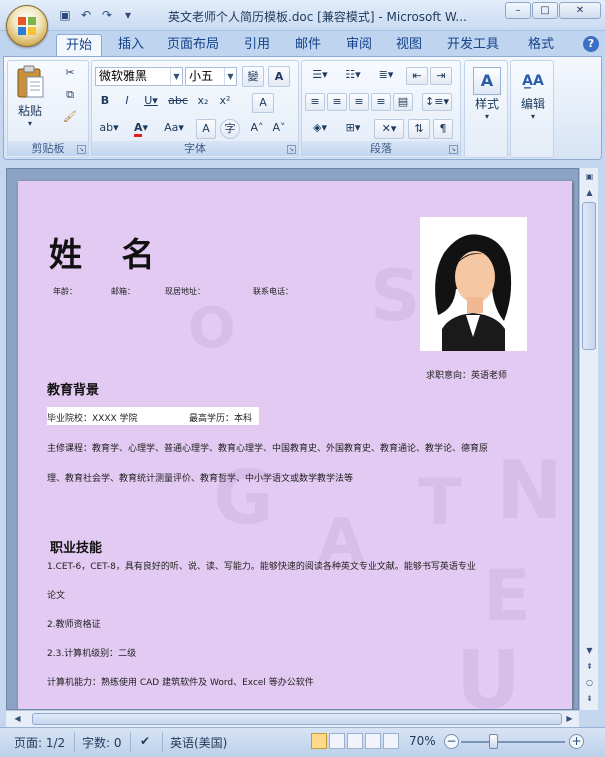 This screenshot has width=605, height=757. Describe the element at coordinates (230, 129) in the screenshot. I see `enclose-characters-icon: 字` at that location.